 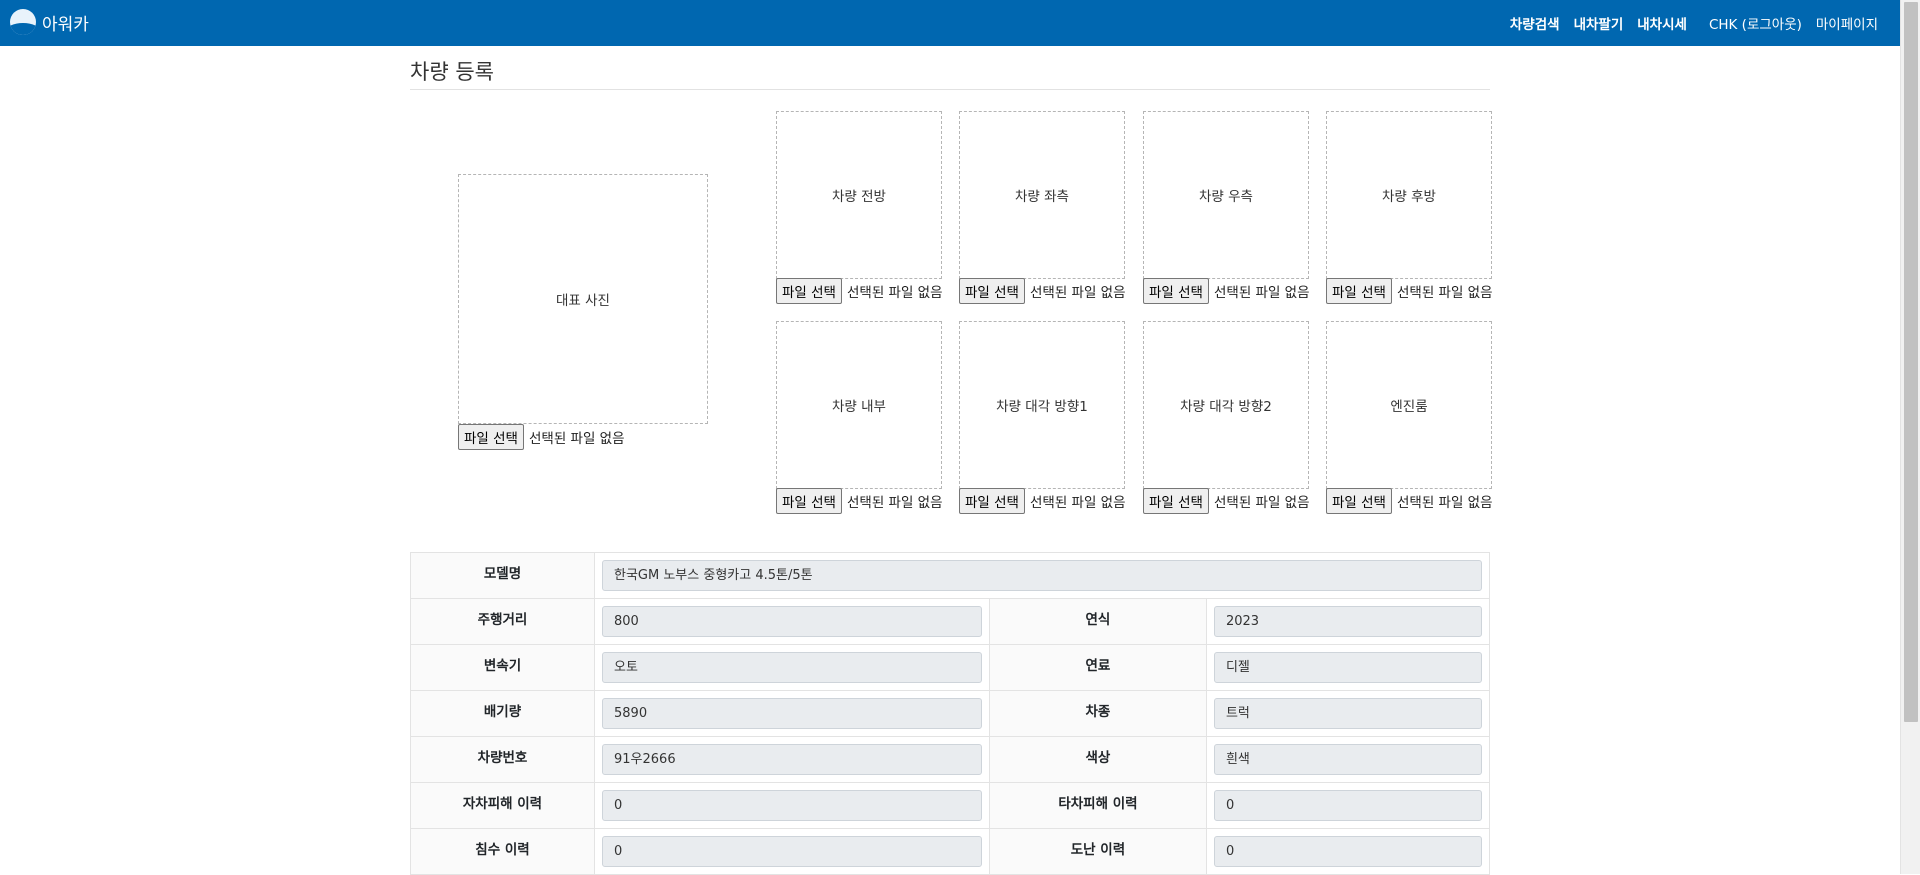 What do you see at coordinates (792, 851) in the screenshot?
I see `flood-history-field: 0` at bounding box center [792, 851].